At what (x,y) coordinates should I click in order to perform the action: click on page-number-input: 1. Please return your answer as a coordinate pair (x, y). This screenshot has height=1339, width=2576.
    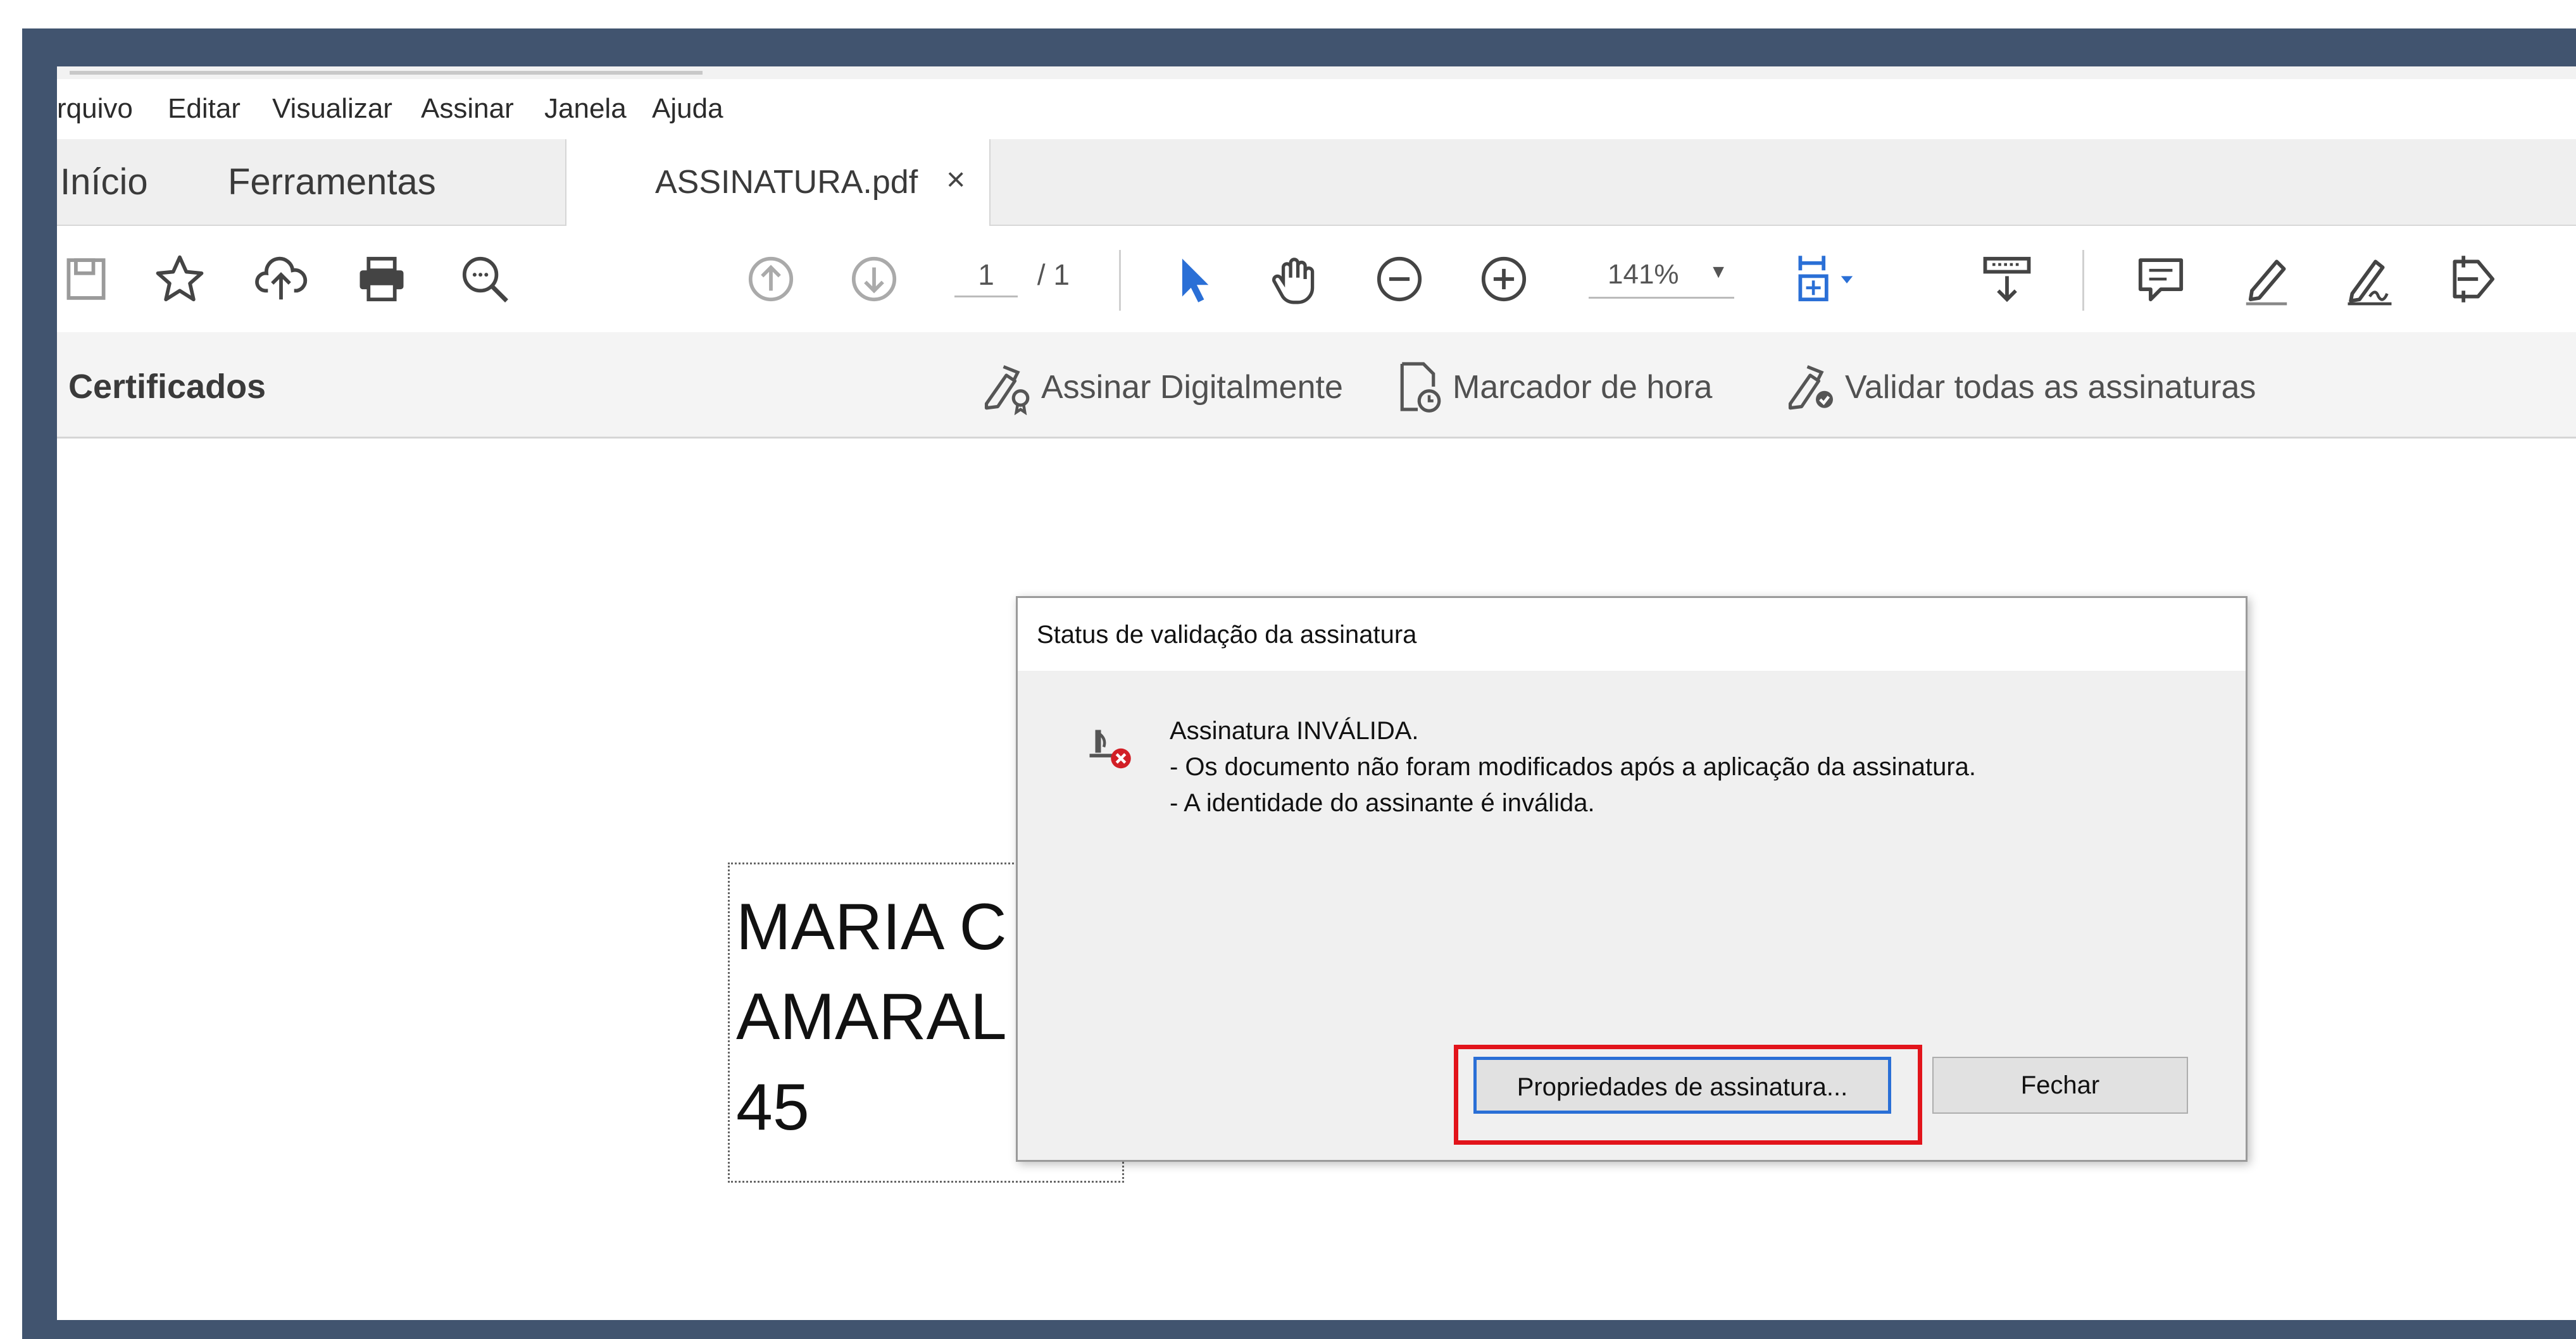
    Looking at the image, I should click on (986, 277).